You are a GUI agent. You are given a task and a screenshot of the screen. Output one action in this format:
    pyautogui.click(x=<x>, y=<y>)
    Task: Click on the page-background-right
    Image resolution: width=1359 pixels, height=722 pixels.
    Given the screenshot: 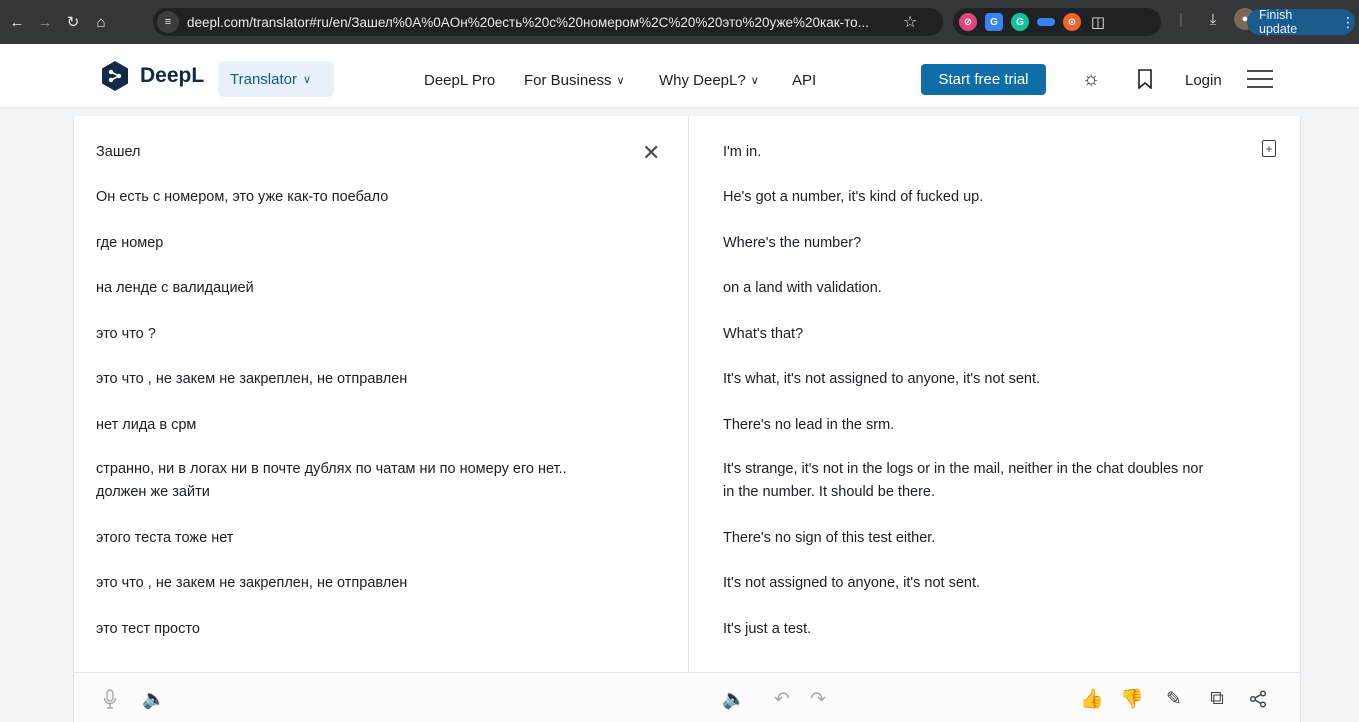 What is the action you would take?
    pyautogui.click(x=1330, y=415)
    